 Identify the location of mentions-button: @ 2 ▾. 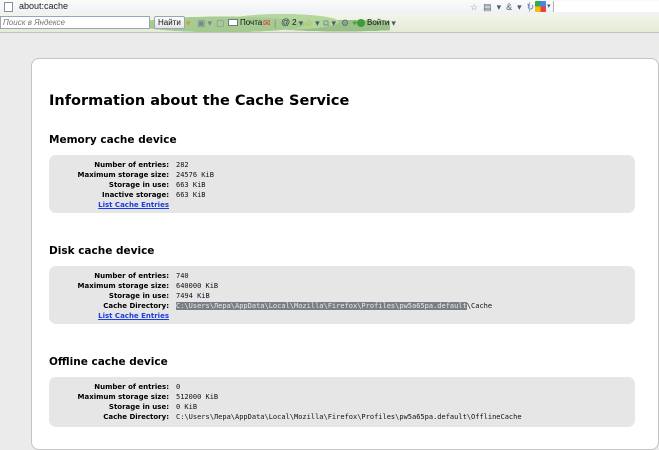
(292, 22).